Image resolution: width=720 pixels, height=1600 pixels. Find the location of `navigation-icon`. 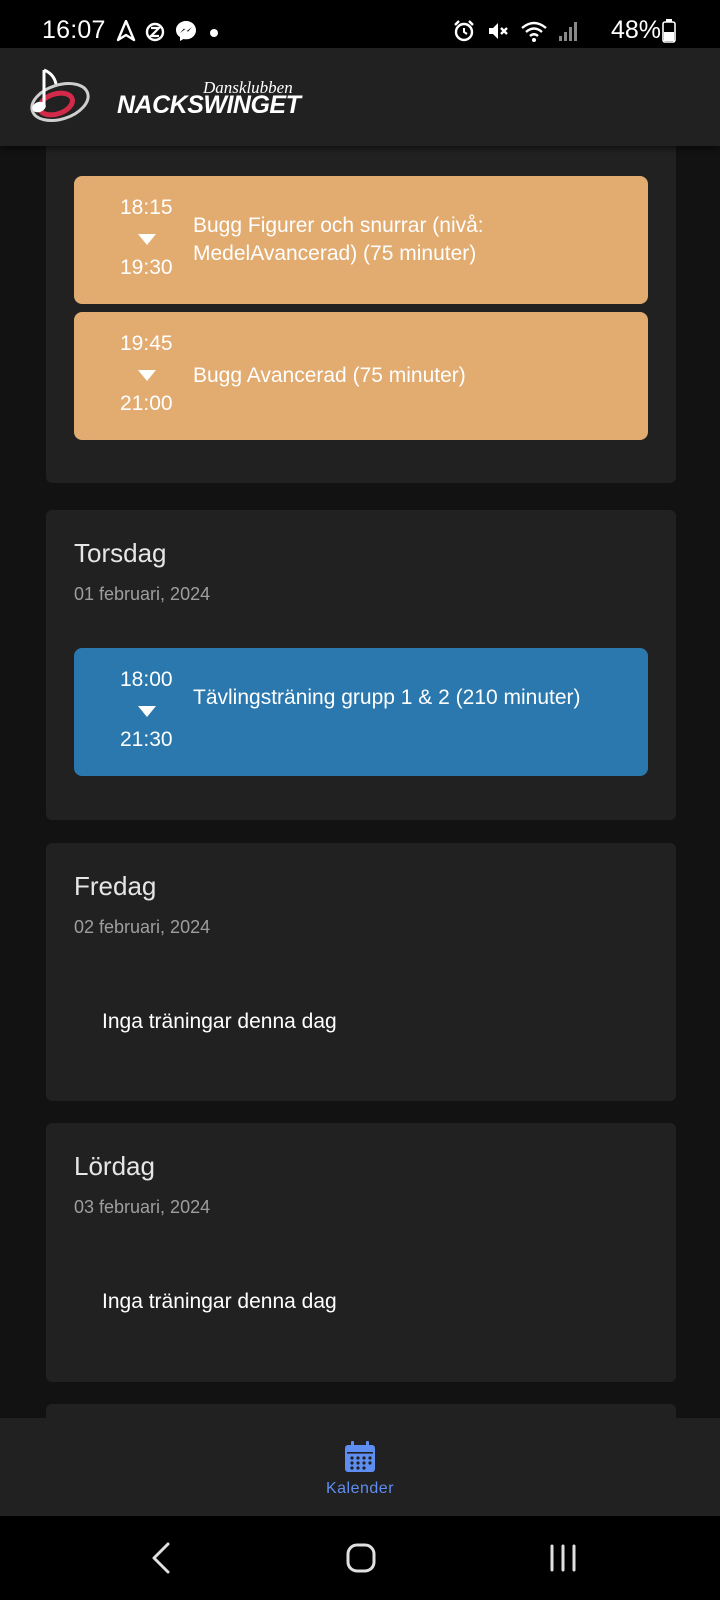

navigation-icon is located at coordinates (126, 31).